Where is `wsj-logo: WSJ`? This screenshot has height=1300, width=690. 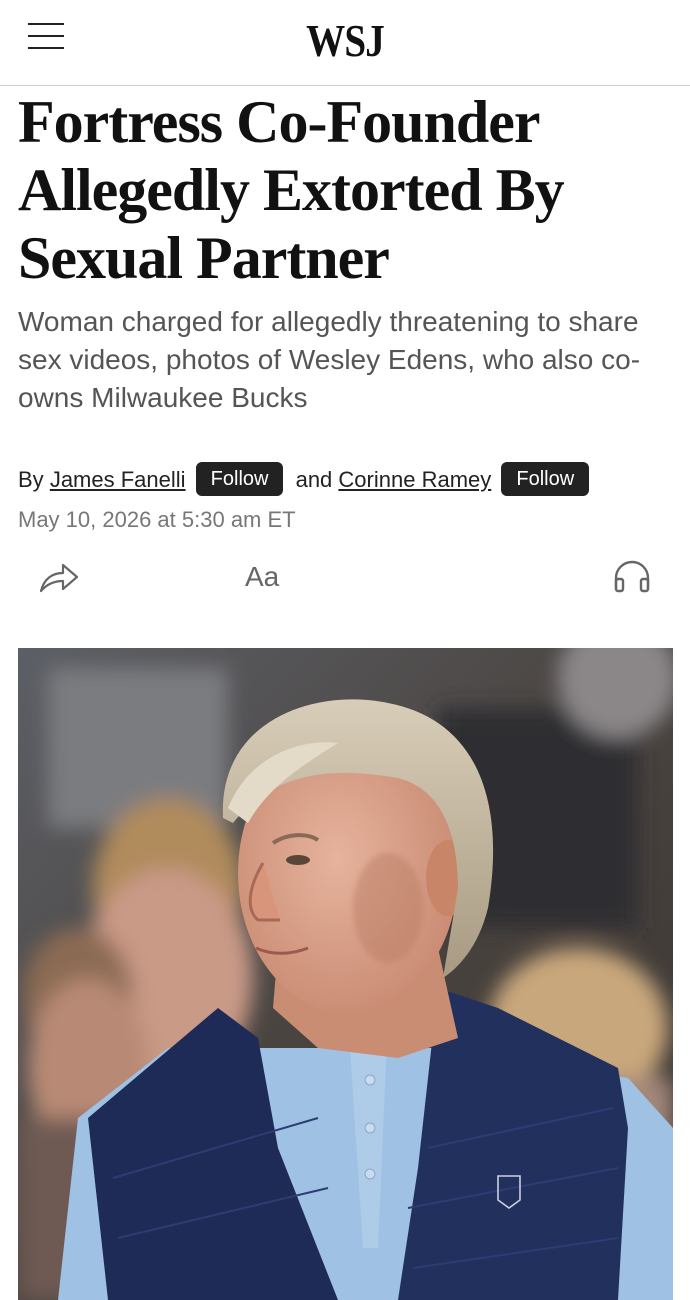
wsj-logo: WSJ is located at coordinates (345, 40).